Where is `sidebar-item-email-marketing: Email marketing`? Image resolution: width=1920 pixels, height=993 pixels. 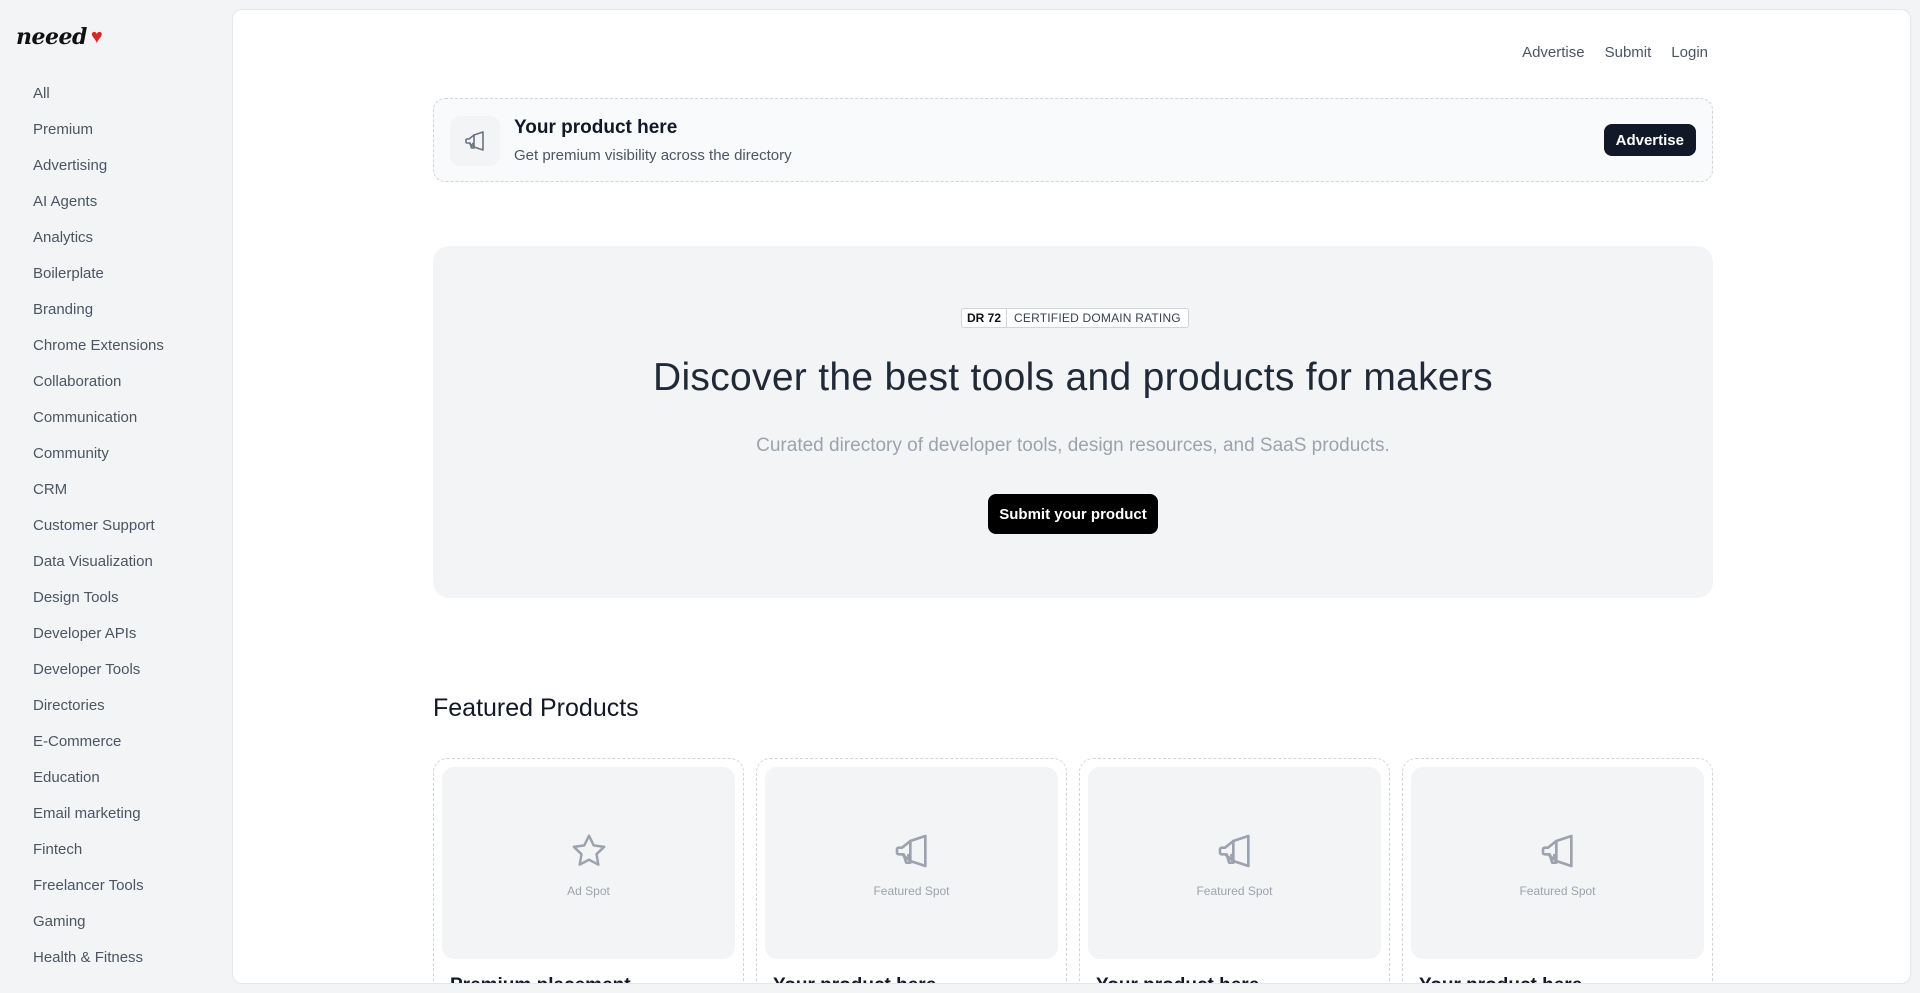 sidebar-item-email-marketing: Email marketing is located at coordinates (98, 820).